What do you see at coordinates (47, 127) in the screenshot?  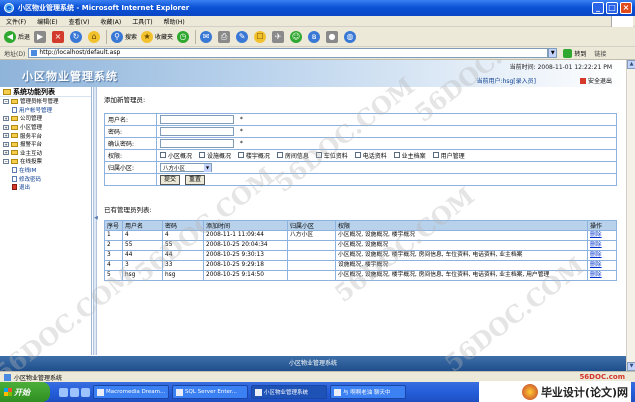 I see `sidebar-item-community: + 小区管理` at bounding box center [47, 127].